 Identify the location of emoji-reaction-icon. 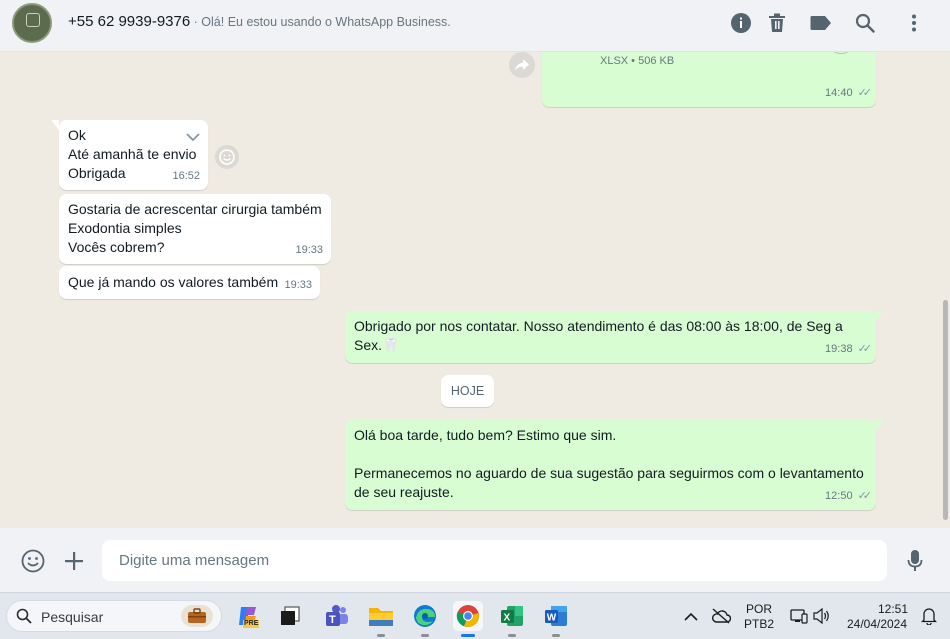
(227, 157).